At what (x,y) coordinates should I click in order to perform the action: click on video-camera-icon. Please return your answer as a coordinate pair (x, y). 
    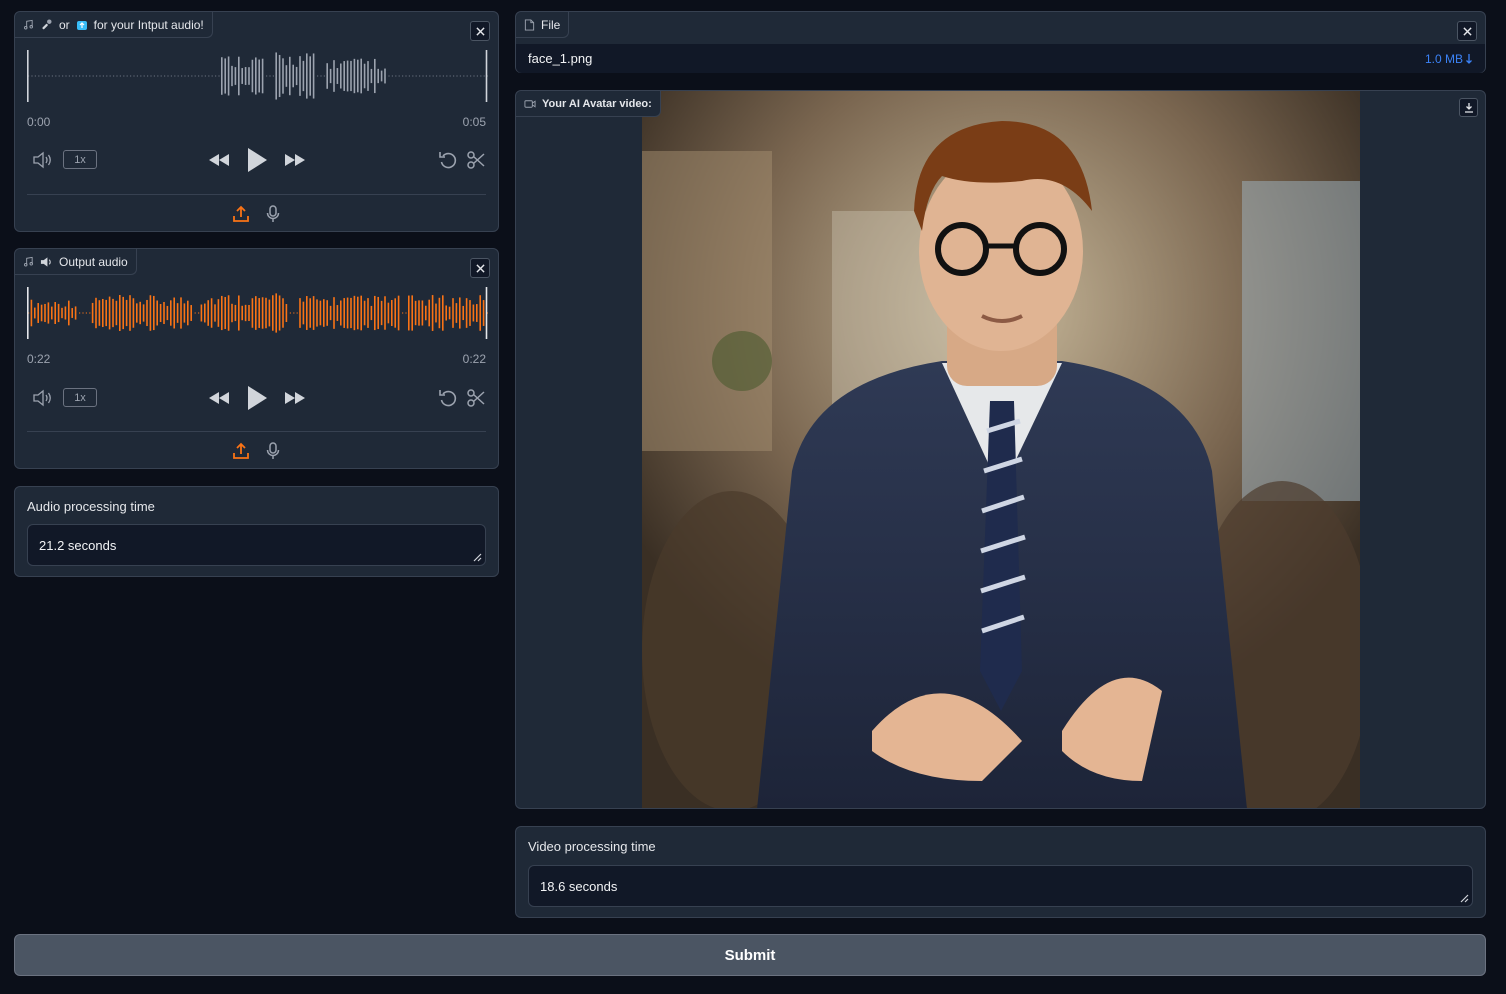
    Looking at the image, I should click on (530, 103).